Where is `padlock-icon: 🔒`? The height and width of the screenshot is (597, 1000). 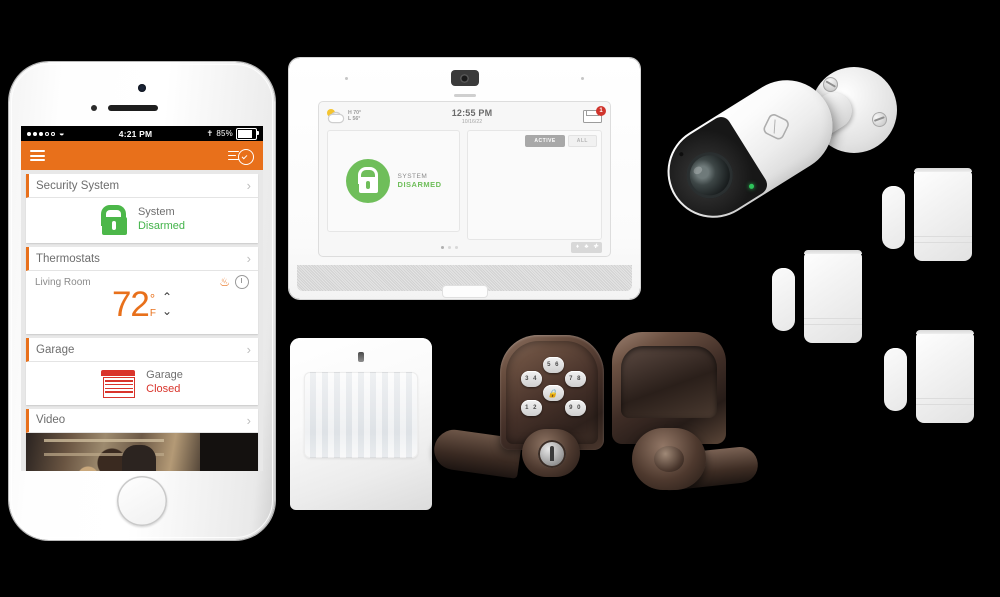
padlock-icon: 🔒 is located at coordinates (553, 393).